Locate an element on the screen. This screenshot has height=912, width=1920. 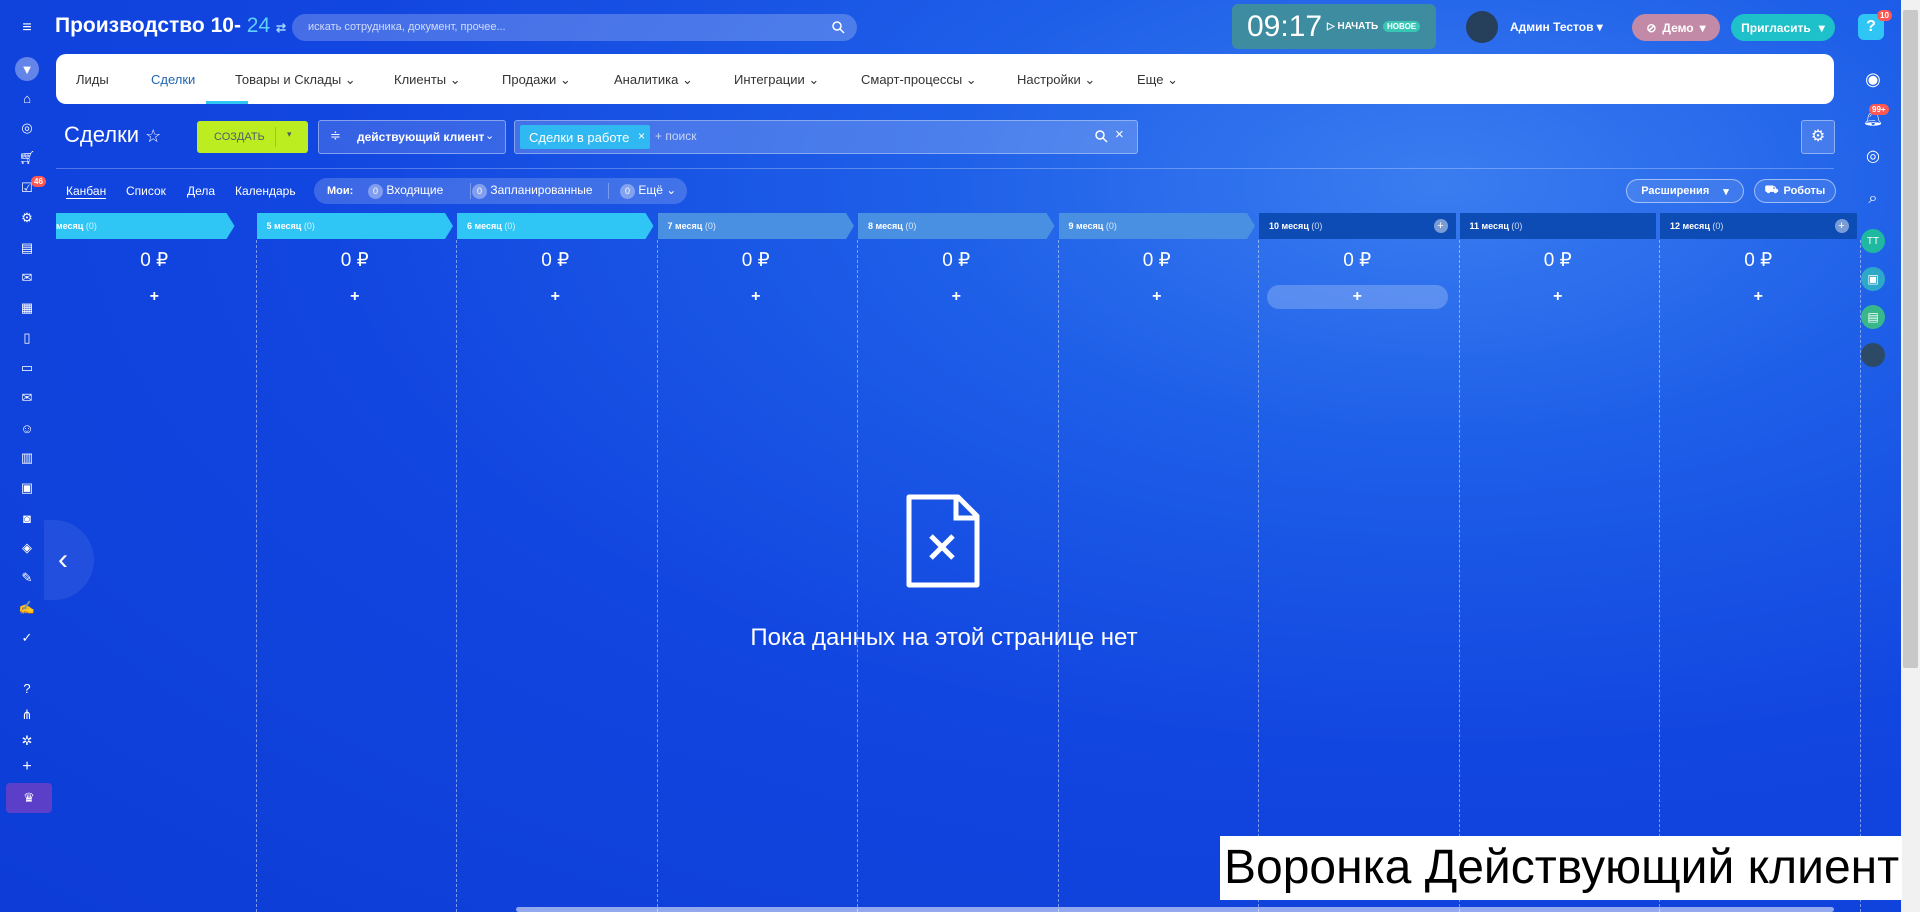
scroll-left-arrow: ‹ is located at coordinates (69, 560).